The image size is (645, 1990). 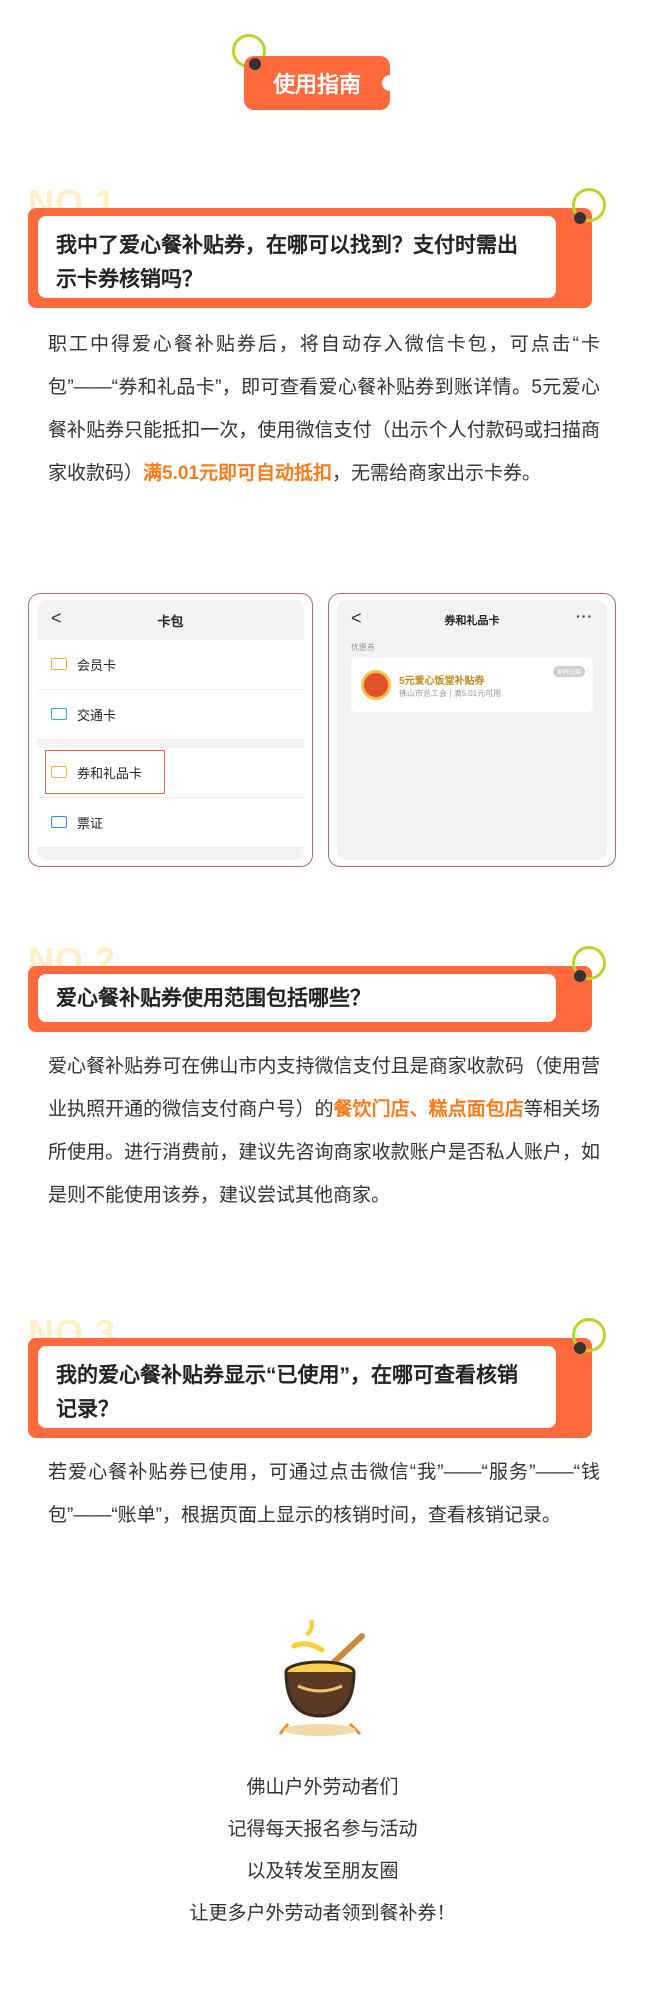 What do you see at coordinates (97, 715) in the screenshot?
I see `list-item-label: 交通卡` at bounding box center [97, 715].